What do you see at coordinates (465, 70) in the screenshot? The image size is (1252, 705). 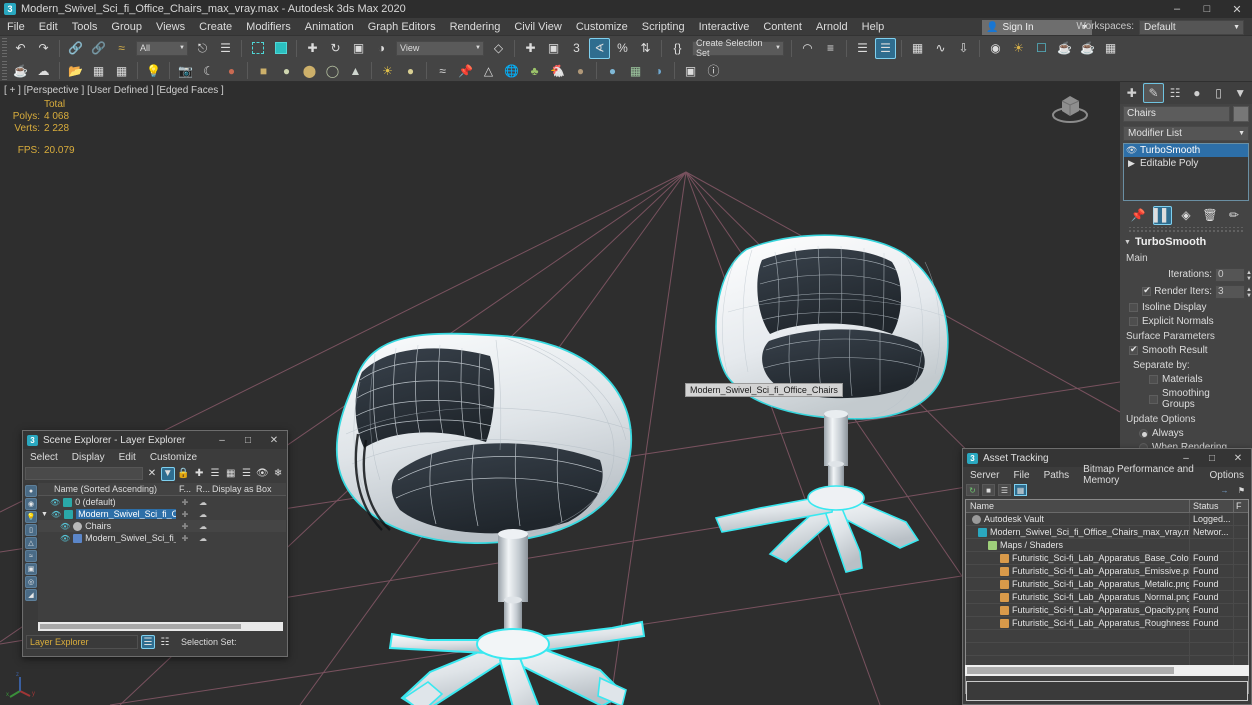 I see `pin-icon: 📌` at bounding box center [465, 70].